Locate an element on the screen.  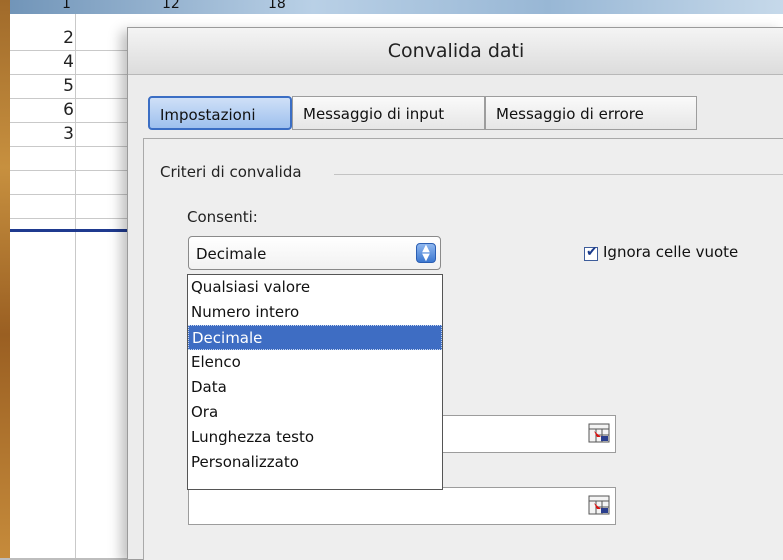
group-label: Criteri di convalida is located at coordinates (235, 172).